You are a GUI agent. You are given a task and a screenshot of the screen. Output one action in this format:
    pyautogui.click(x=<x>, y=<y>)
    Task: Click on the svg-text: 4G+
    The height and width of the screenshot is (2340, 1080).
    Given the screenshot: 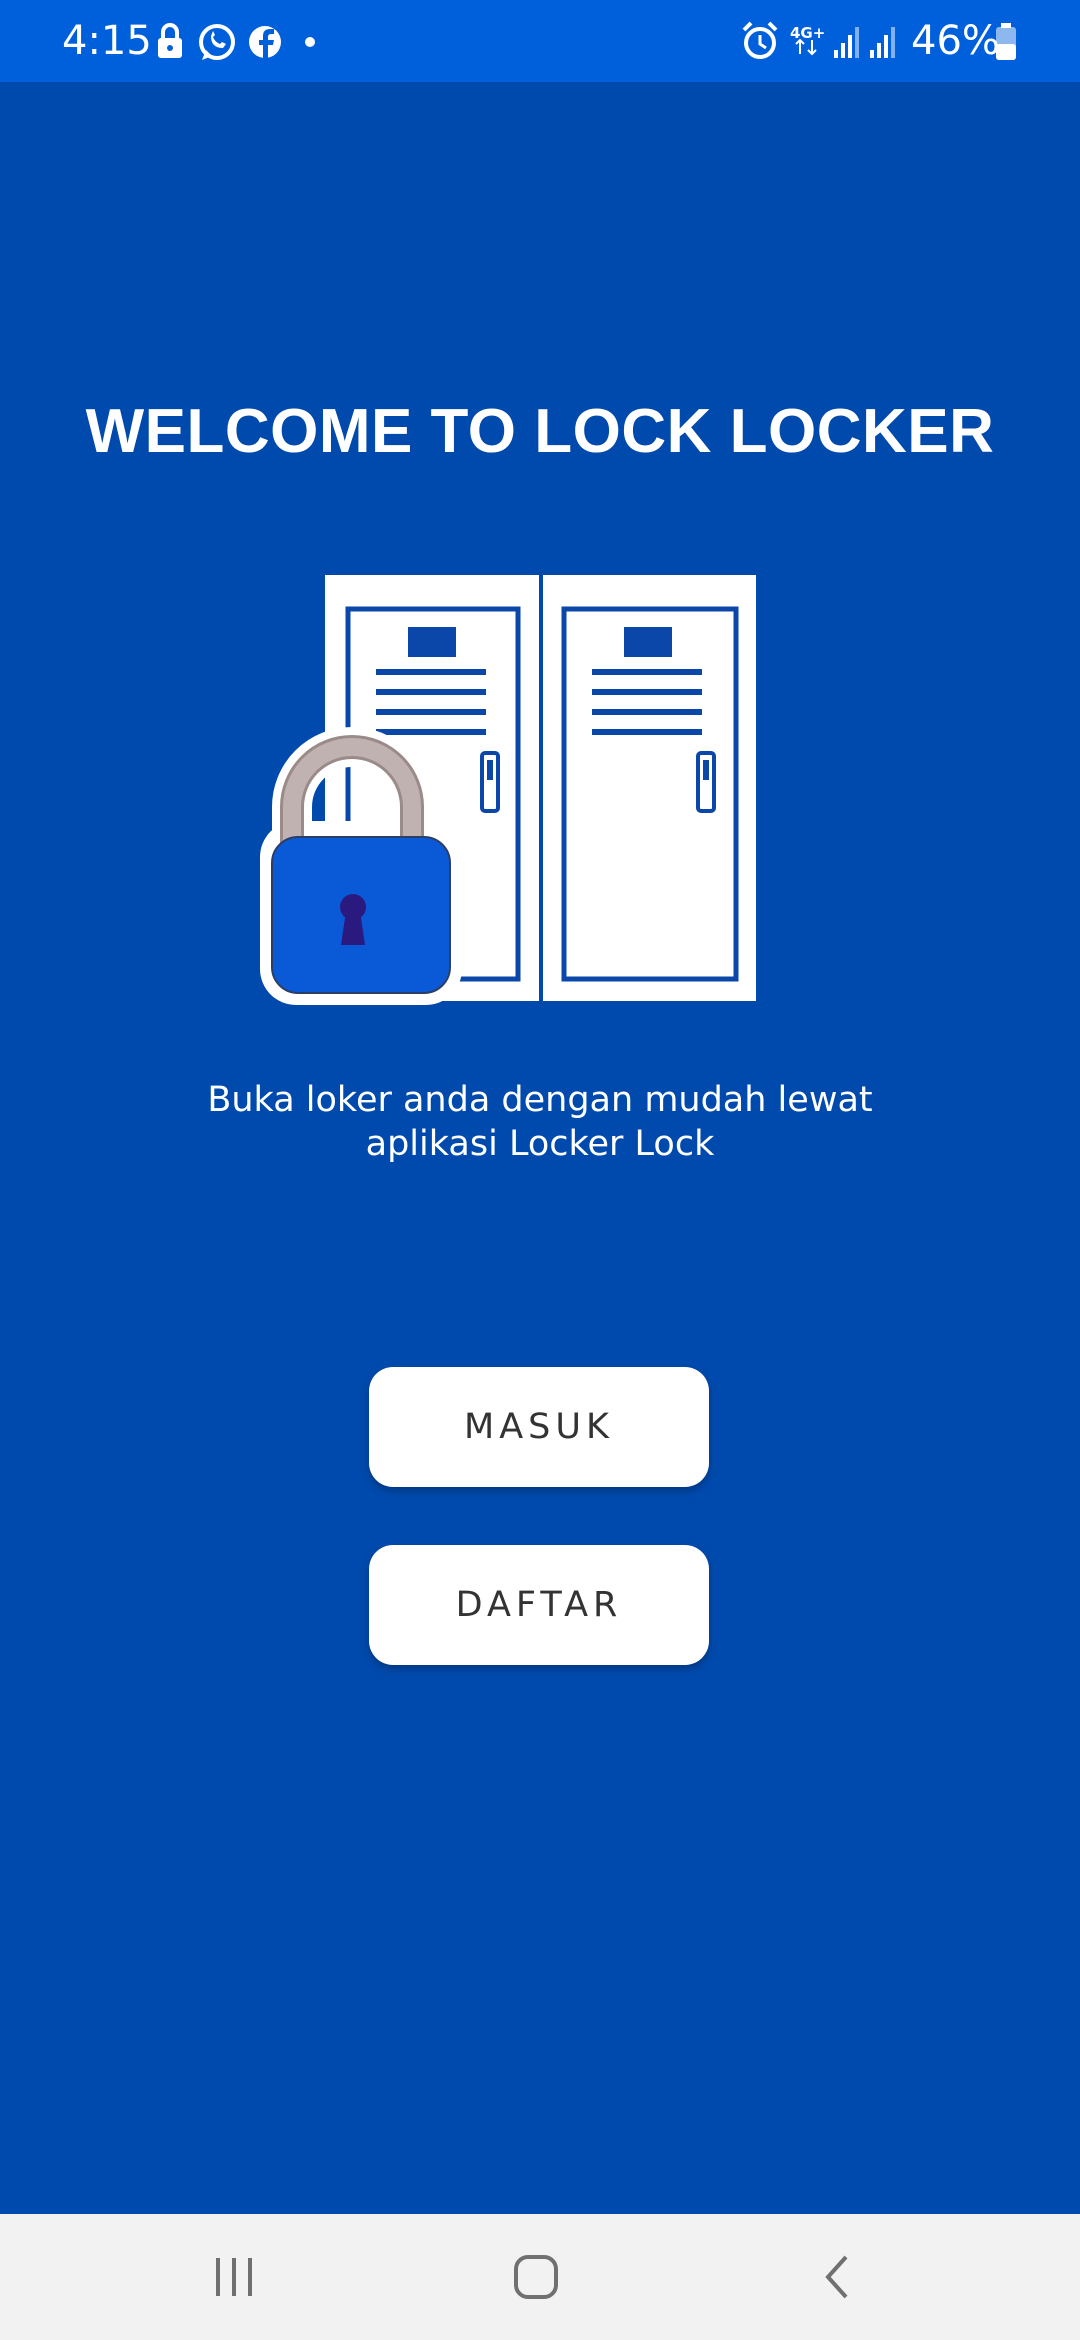 What is the action you would take?
    pyautogui.click(x=807, y=33)
    